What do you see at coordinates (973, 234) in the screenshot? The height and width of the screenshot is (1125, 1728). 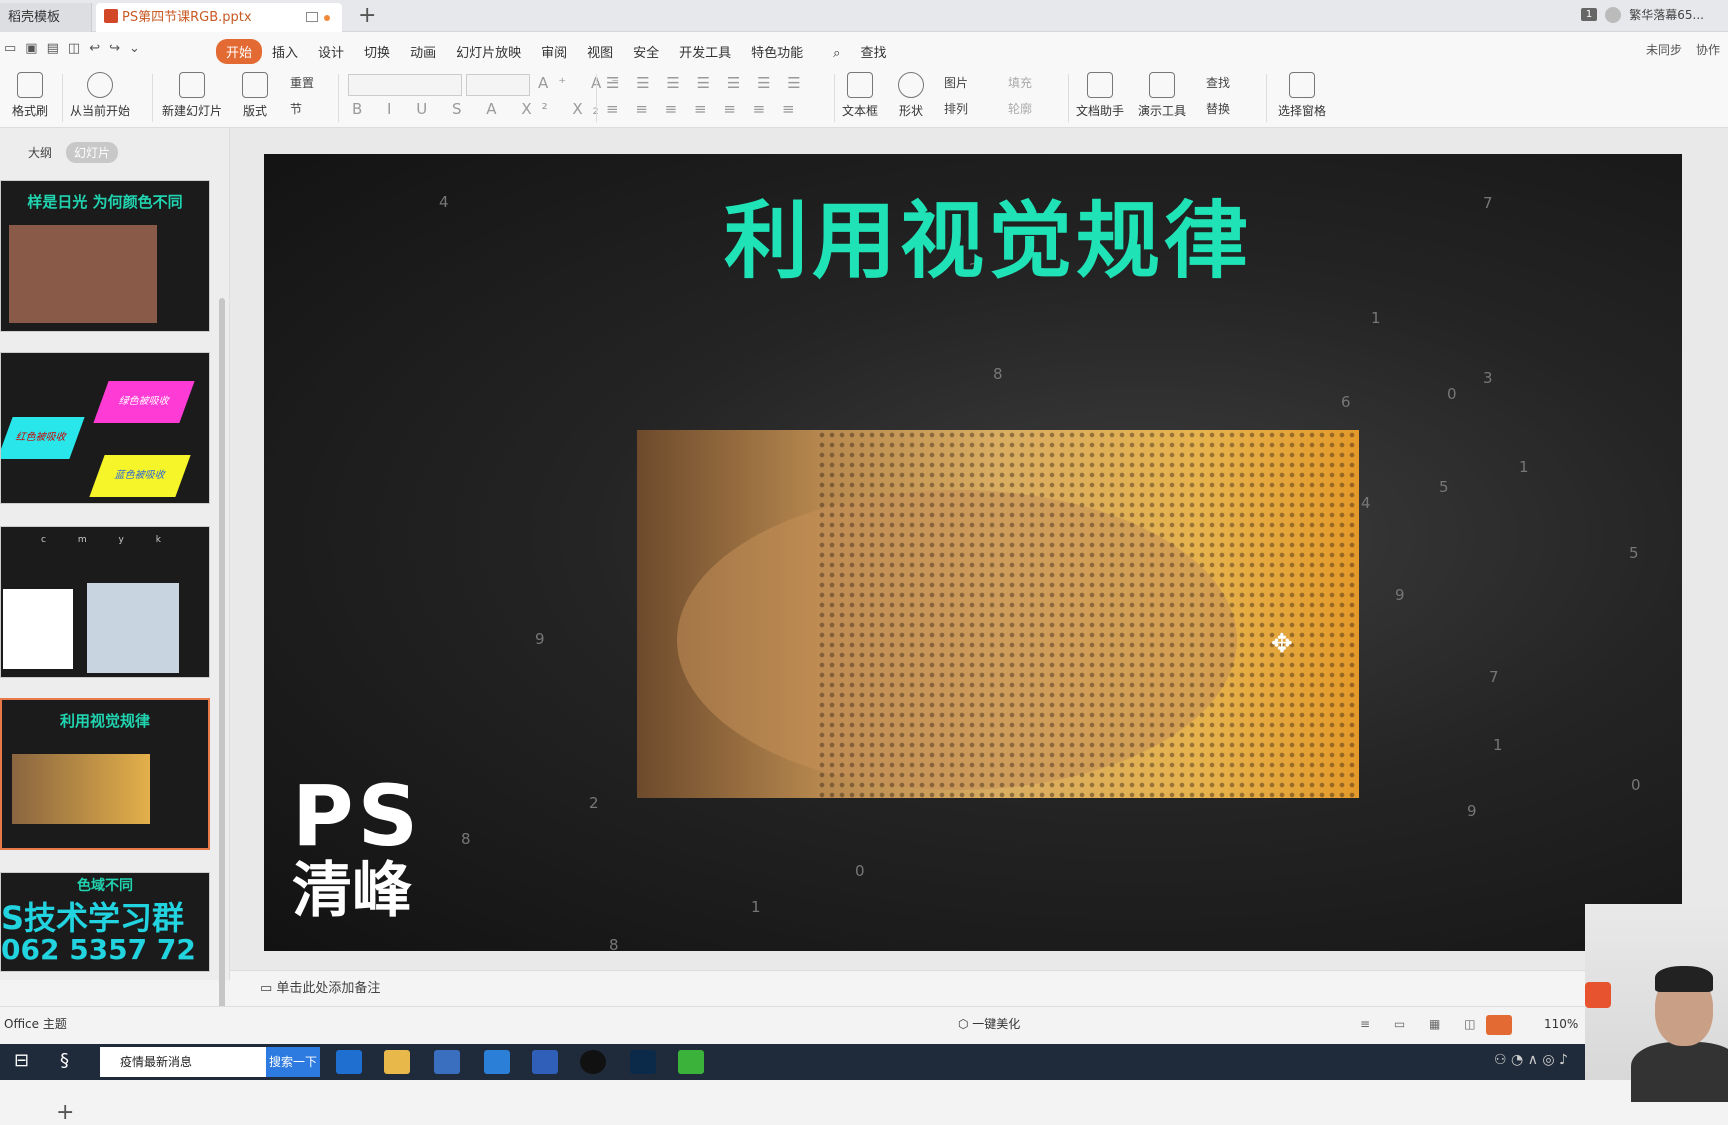 I see `slide-title: 利用视觉规律` at bounding box center [973, 234].